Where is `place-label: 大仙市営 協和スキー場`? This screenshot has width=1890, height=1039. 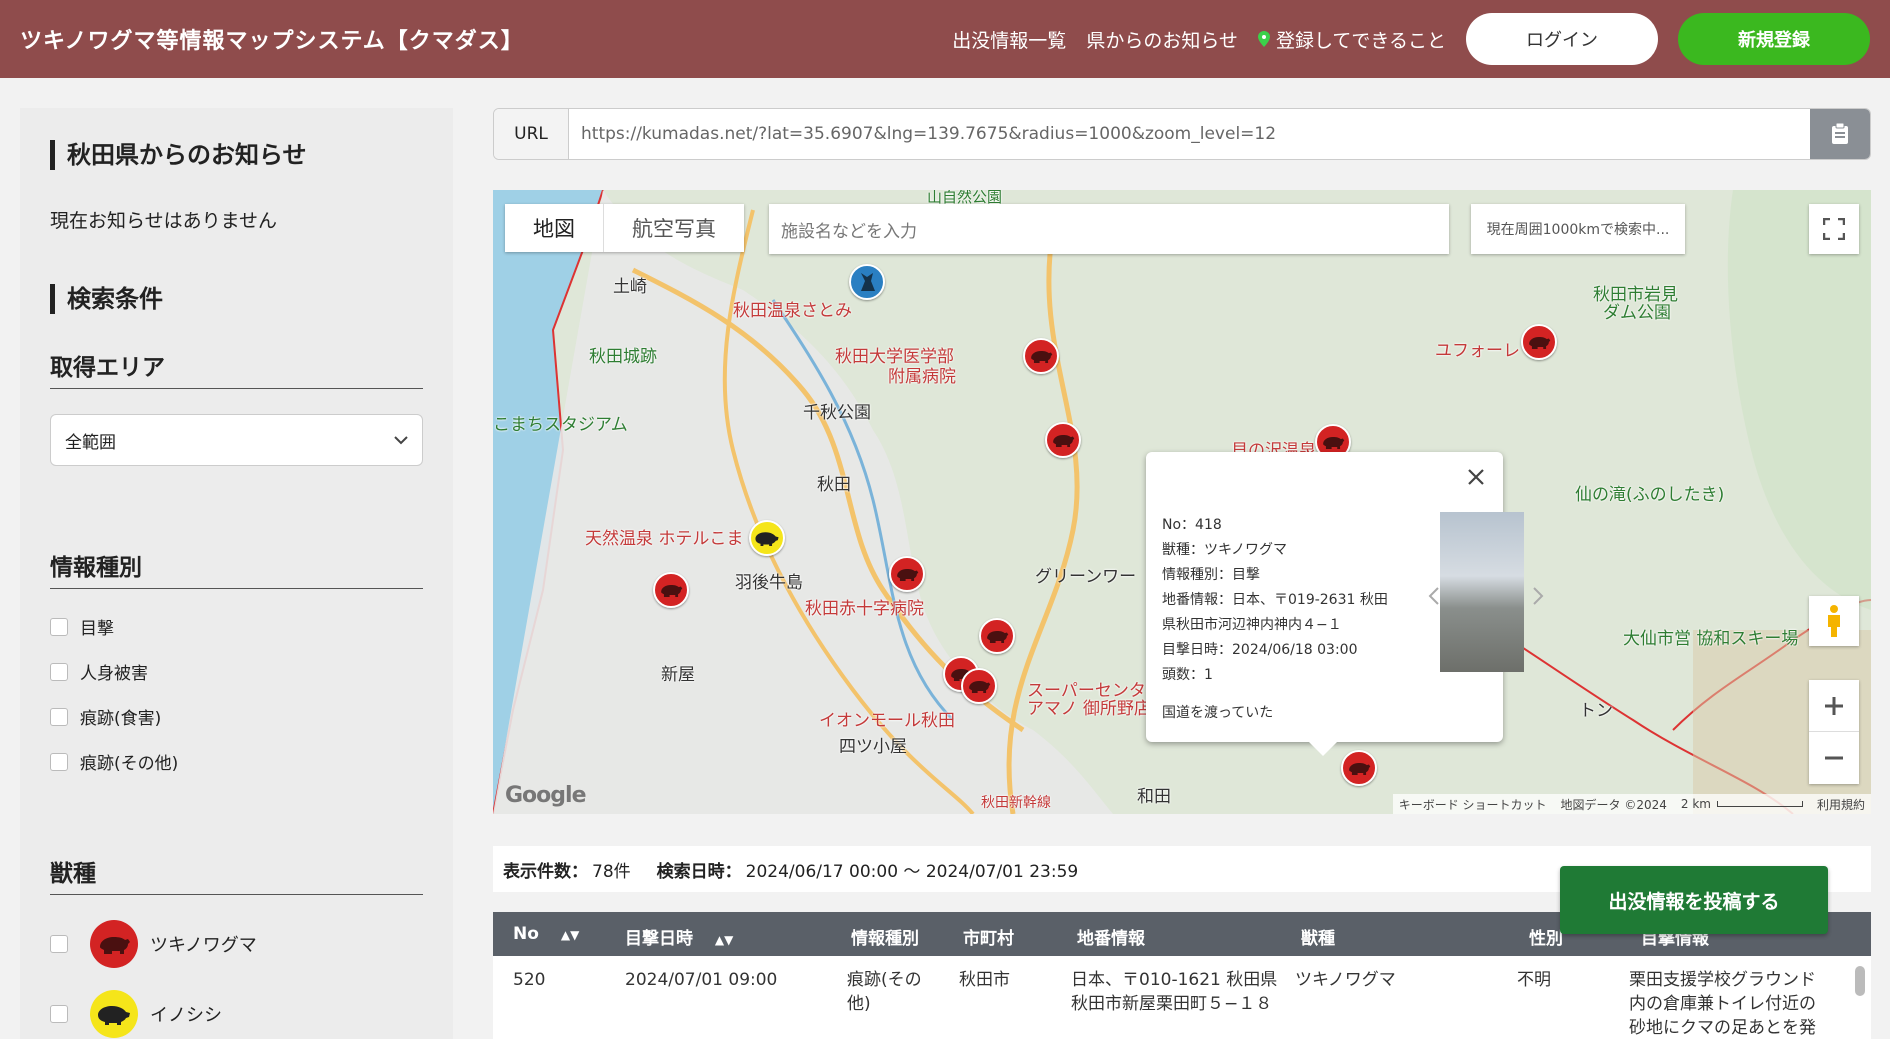
place-label: 大仙市営 協和スキー場 is located at coordinates (1711, 639).